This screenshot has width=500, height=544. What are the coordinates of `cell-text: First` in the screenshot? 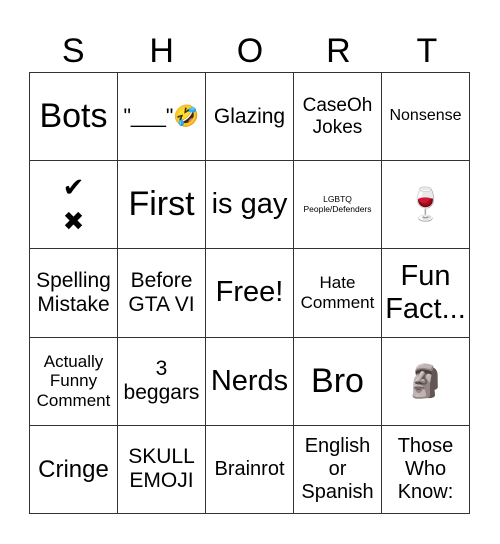 It's located at (161, 204).